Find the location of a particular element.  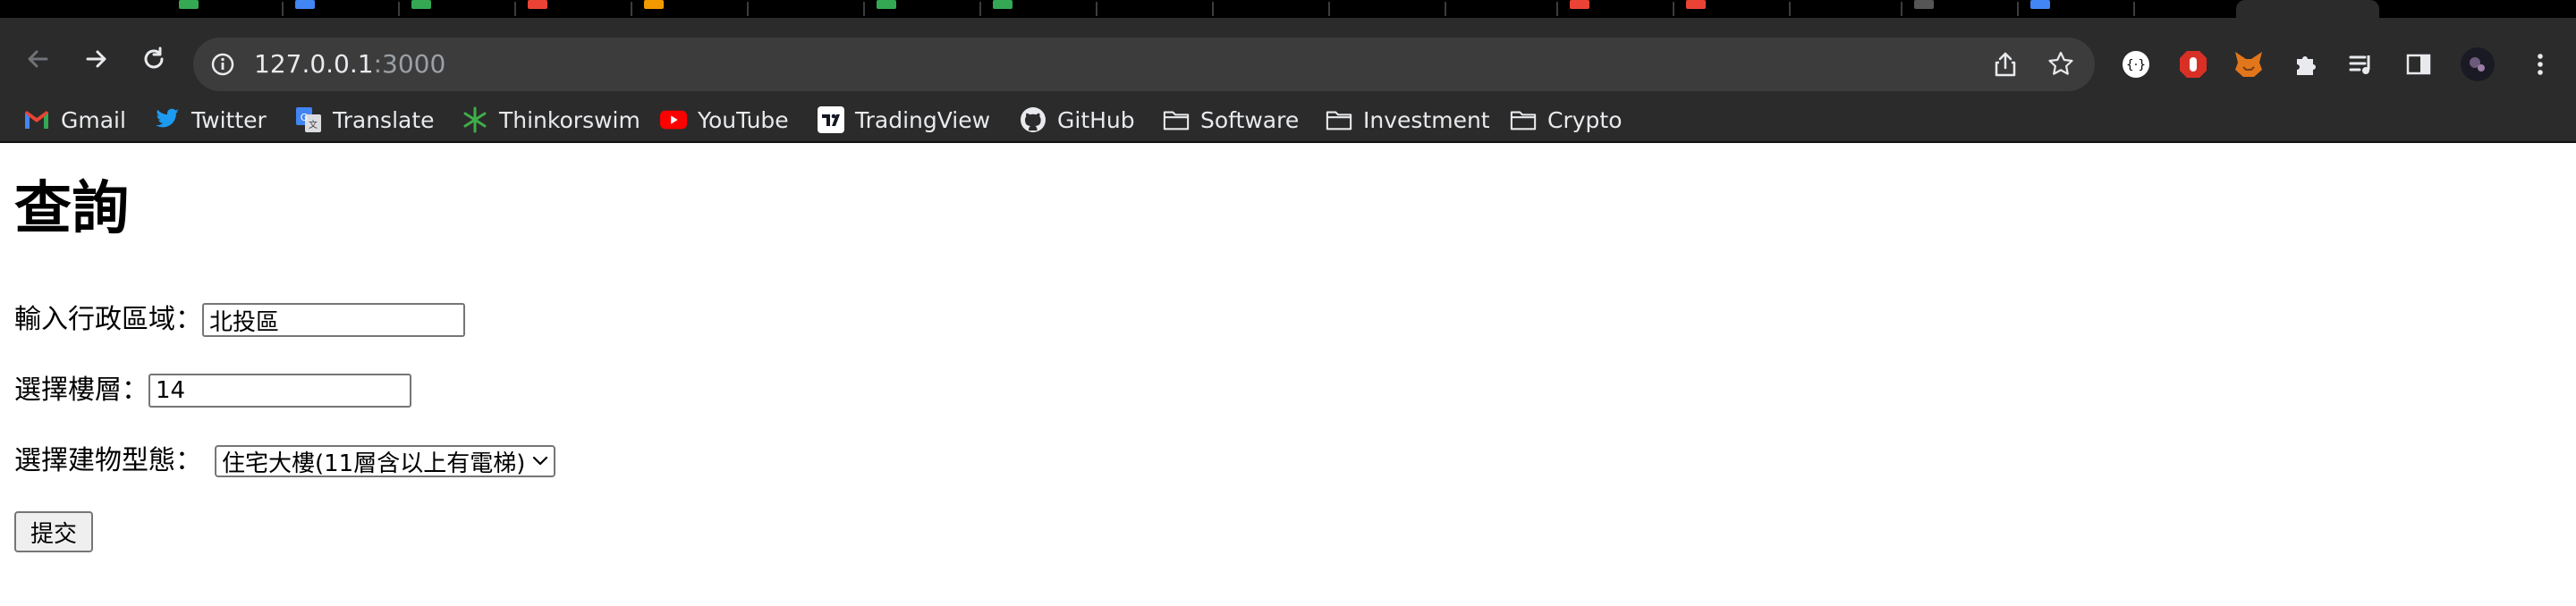

page-title: 查詢 is located at coordinates (71, 209).